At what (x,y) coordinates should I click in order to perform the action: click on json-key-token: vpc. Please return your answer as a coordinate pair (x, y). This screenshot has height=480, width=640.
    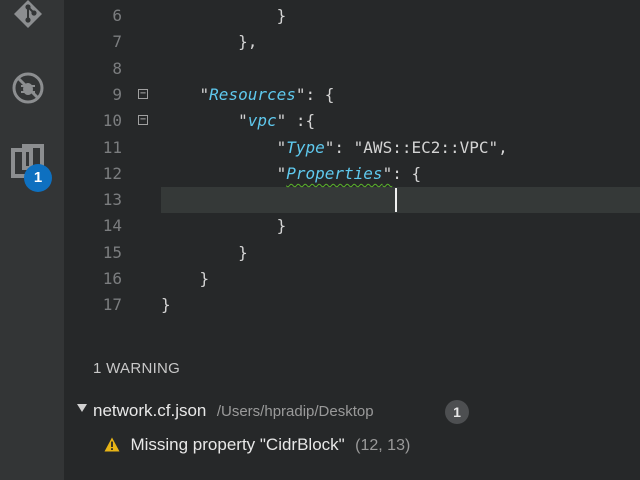
    Looking at the image, I should click on (262, 121).